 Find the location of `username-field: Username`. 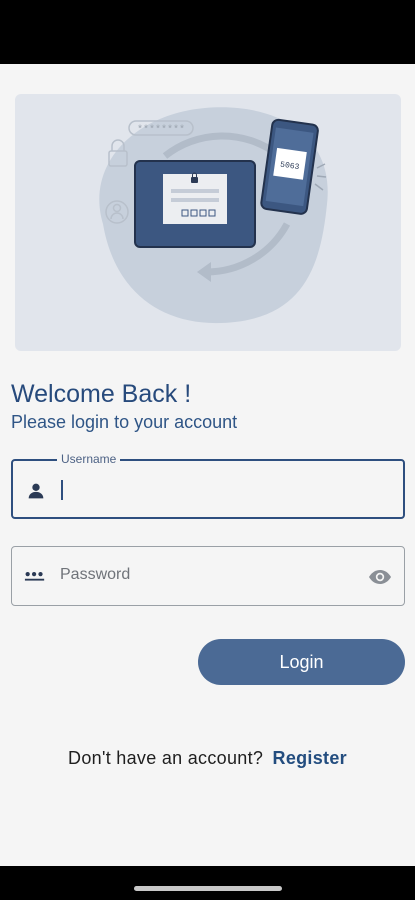

username-field: Username is located at coordinates (208, 485).